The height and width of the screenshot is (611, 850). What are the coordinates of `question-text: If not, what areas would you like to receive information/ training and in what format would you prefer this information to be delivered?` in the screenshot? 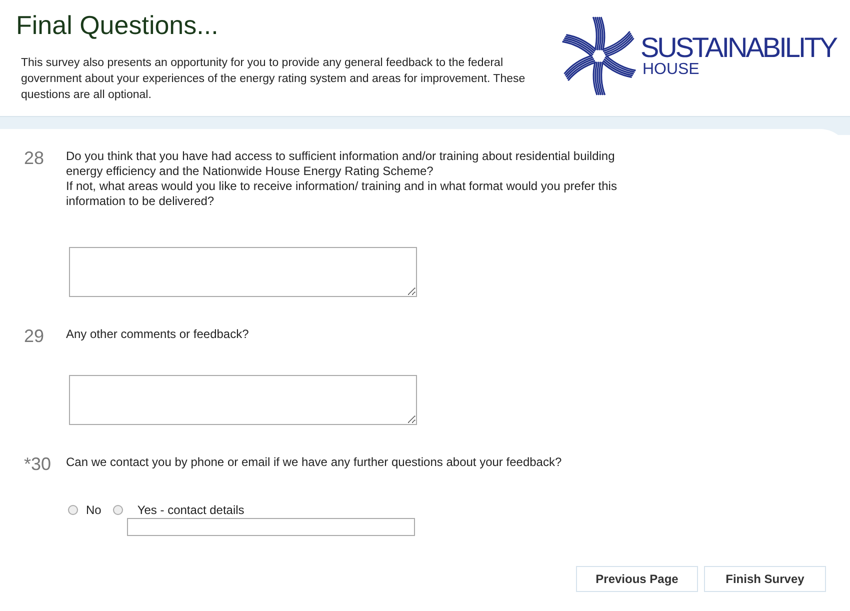 It's located at (342, 194).